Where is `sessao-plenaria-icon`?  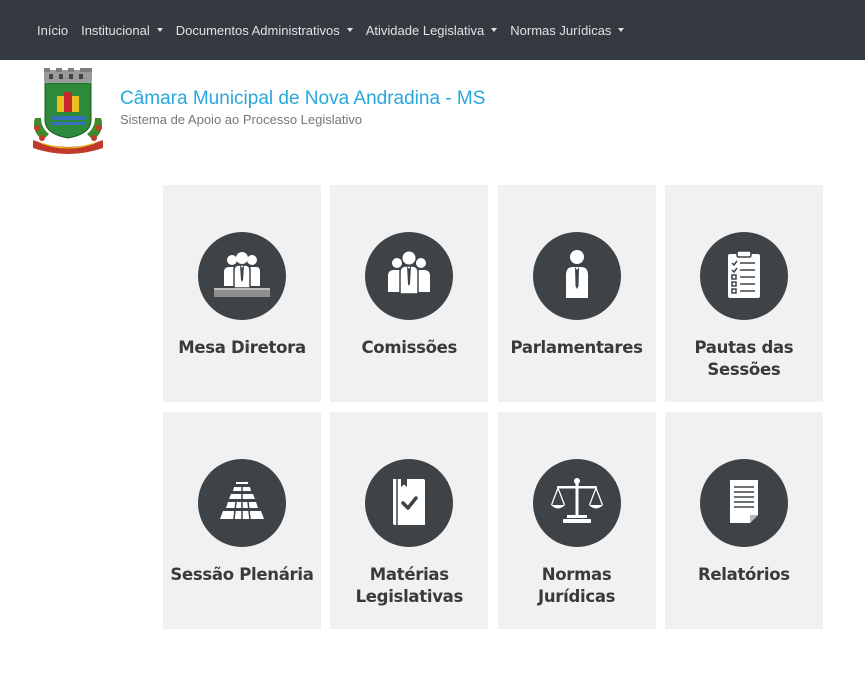
sessao-plenaria-icon is located at coordinates (242, 501).